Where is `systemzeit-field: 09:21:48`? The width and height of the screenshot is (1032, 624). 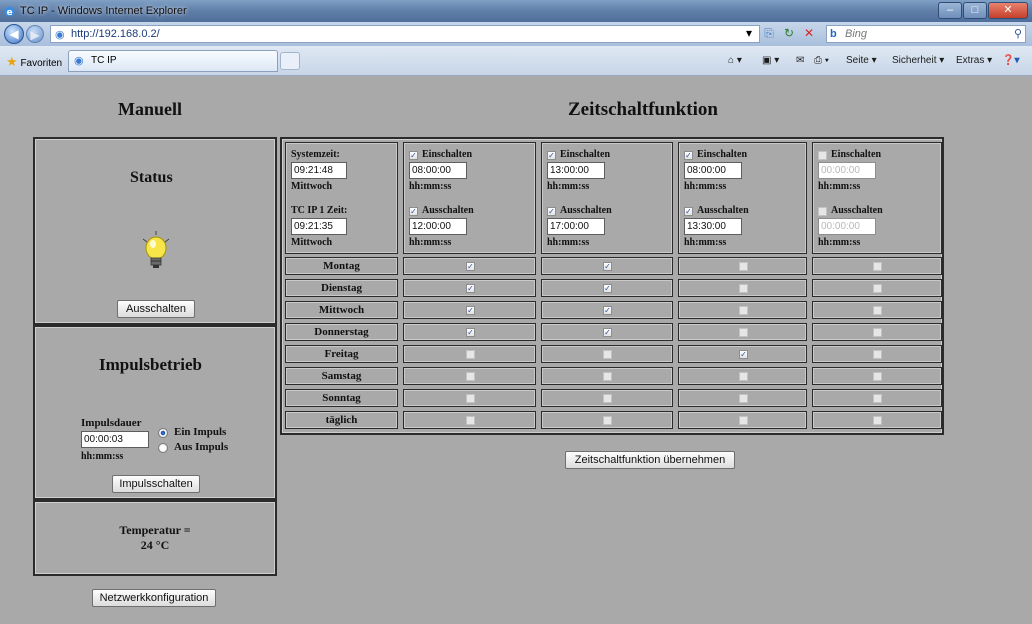 systemzeit-field: 09:21:48 is located at coordinates (319, 170).